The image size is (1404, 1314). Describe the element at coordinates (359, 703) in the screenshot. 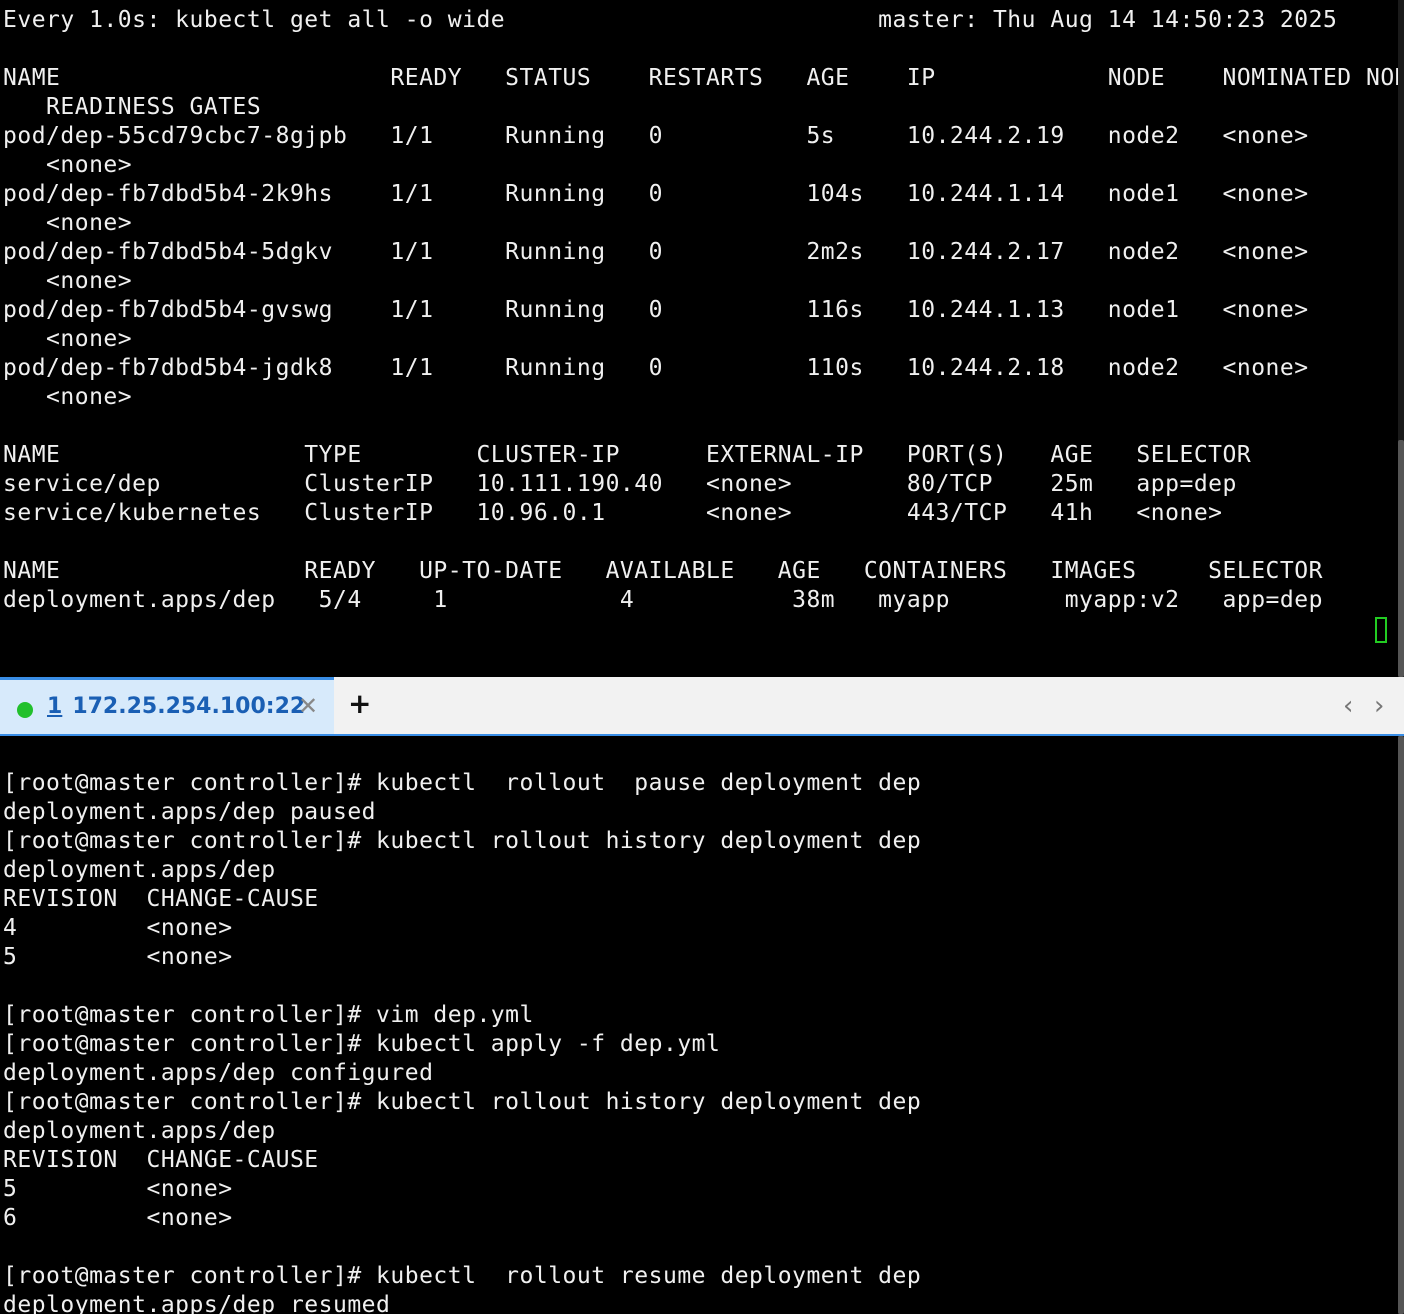

I see `new-tab-button: +` at that location.